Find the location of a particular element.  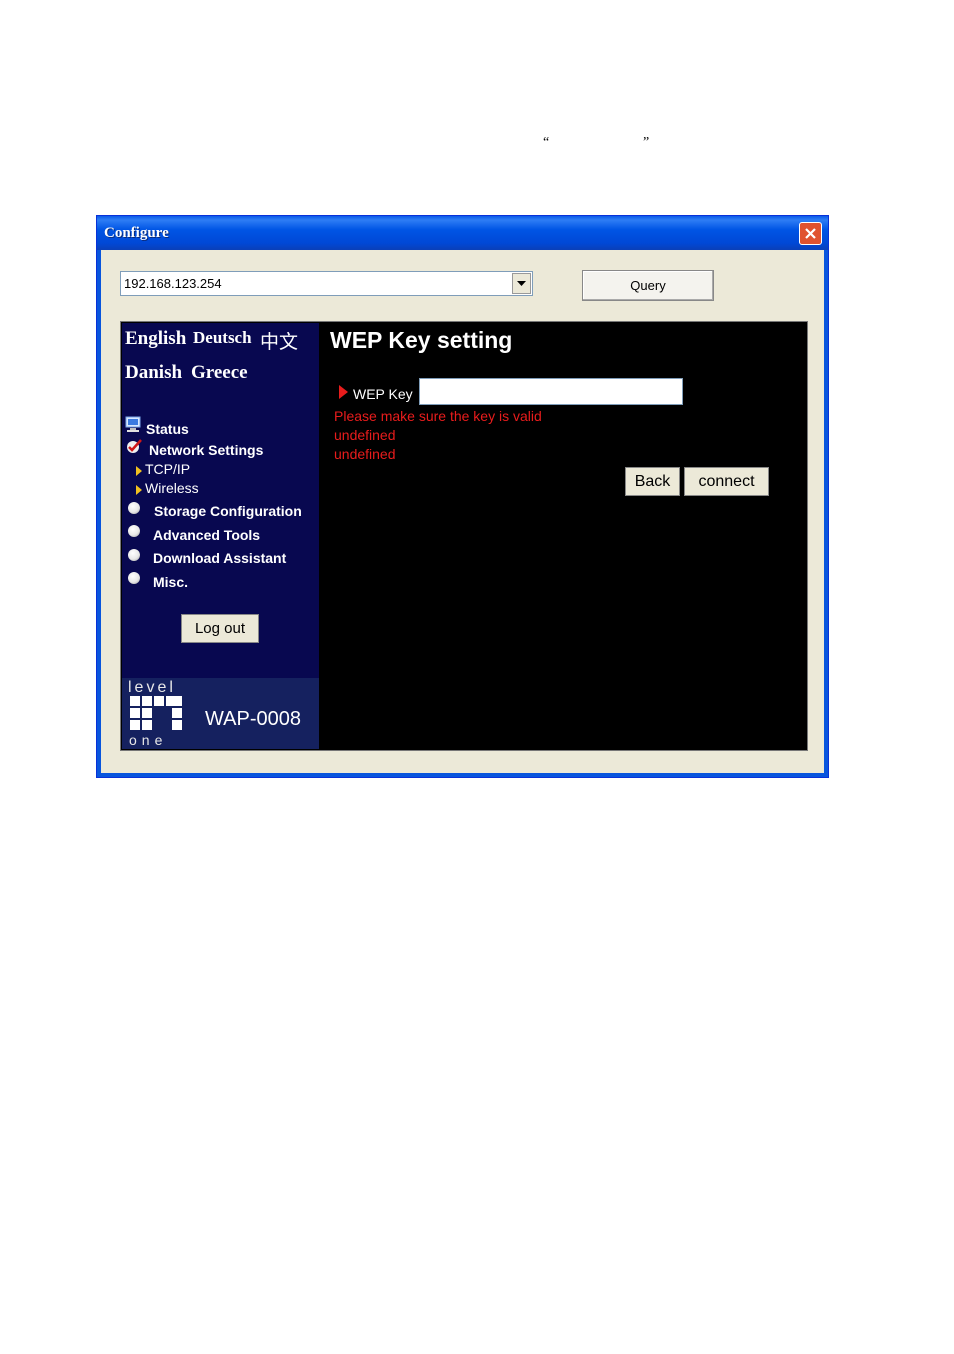

ip-address-value: 192.168.123.254 is located at coordinates (173, 283).